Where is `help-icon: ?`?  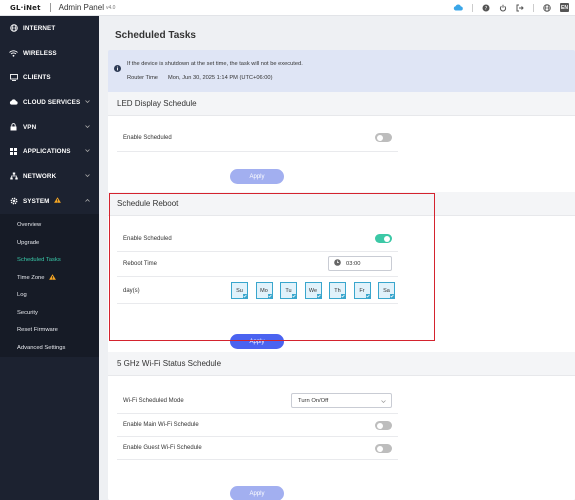
help-icon: ? is located at coordinates (486, 8).